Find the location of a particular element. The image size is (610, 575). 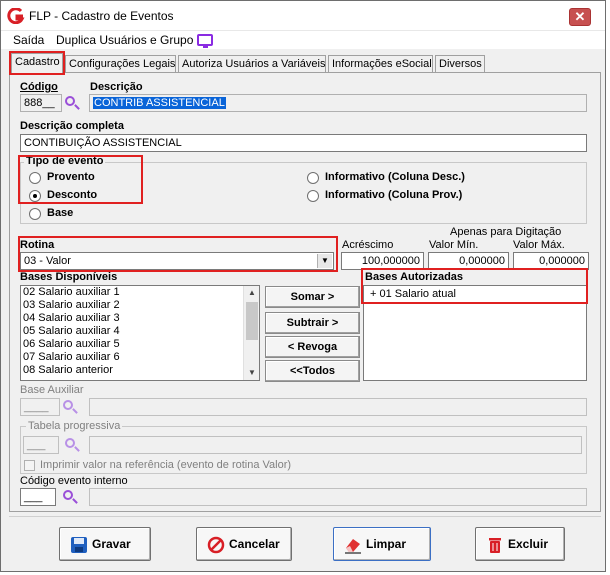

list-item: 02 Salario auxiliar 1 is located at coordinates (140, 292).